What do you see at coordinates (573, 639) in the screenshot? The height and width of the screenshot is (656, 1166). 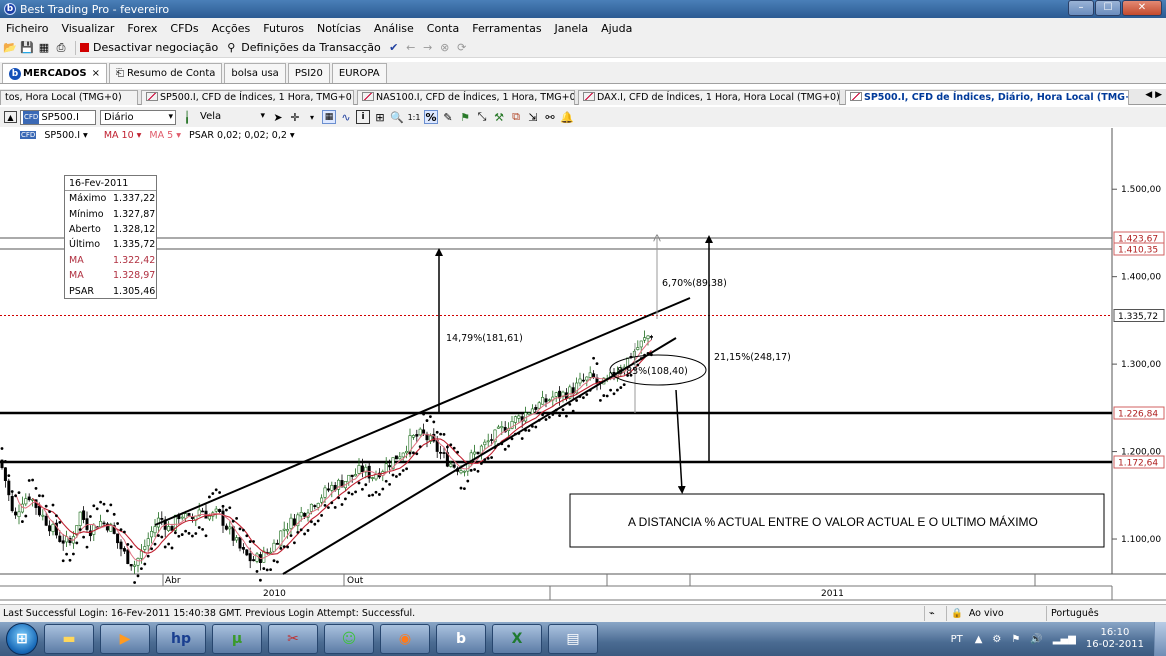 I see `taskbar-chart-app: ▤` at bounding box center [573, 639].